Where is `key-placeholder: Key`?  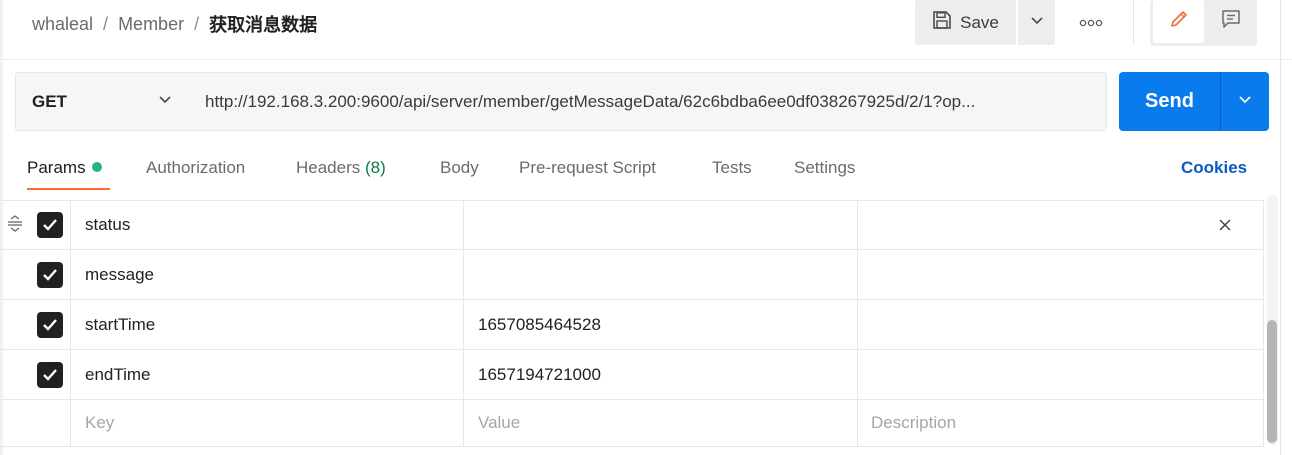 key-placeholder: Key is located at coordinates (100, 422).